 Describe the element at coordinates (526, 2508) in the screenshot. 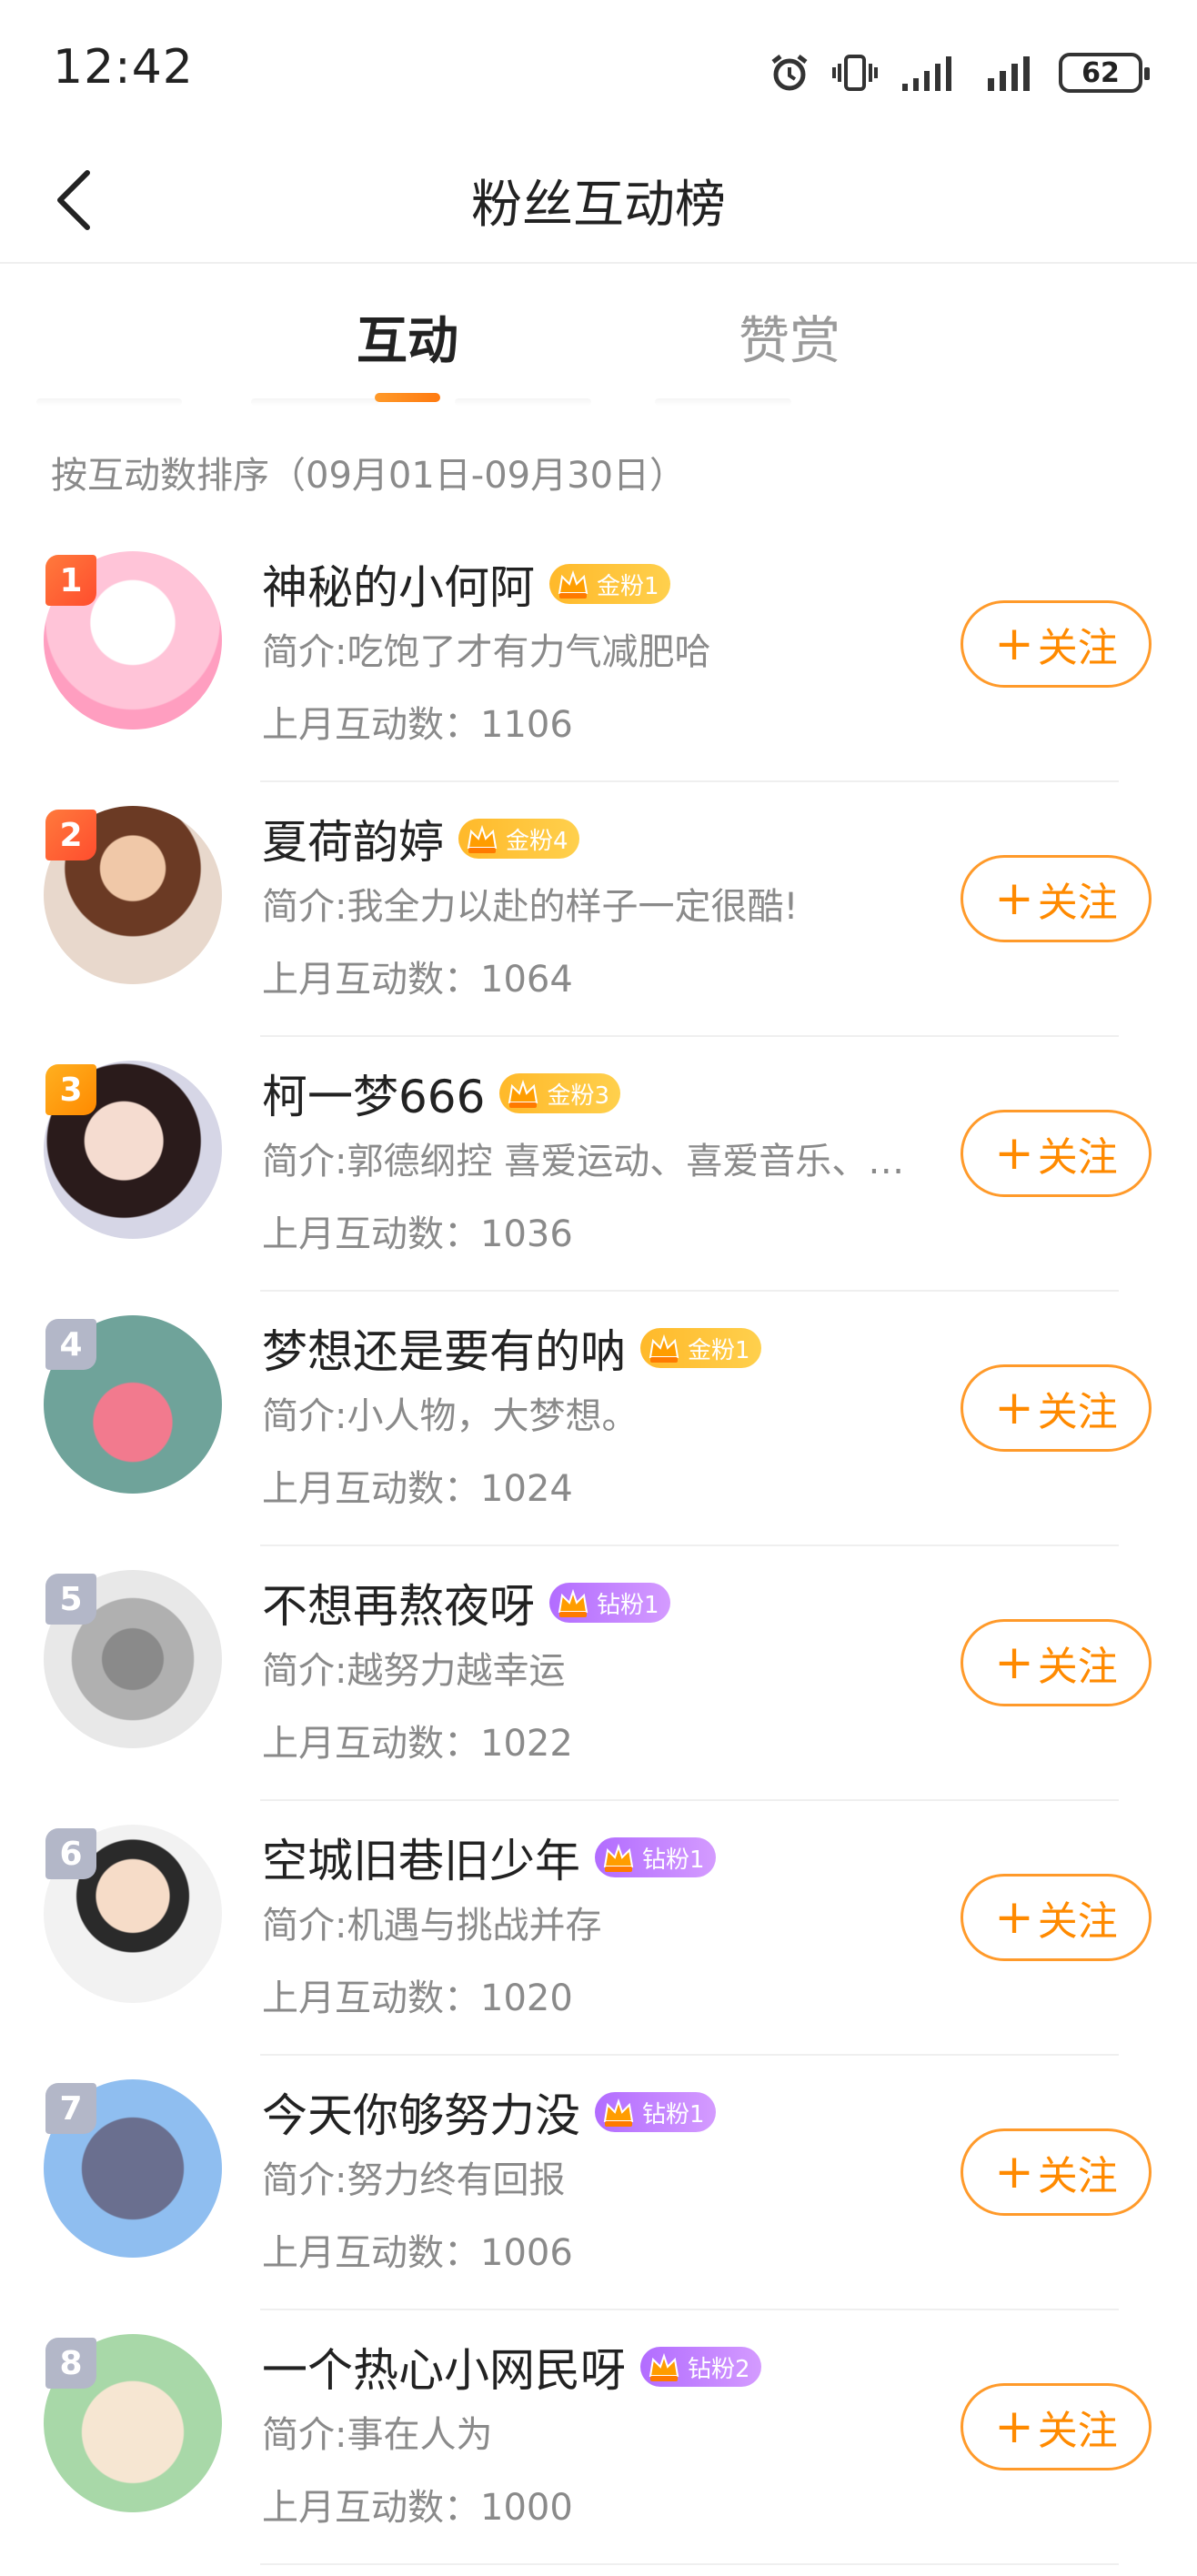

I see `count-value: 1000` at that location.